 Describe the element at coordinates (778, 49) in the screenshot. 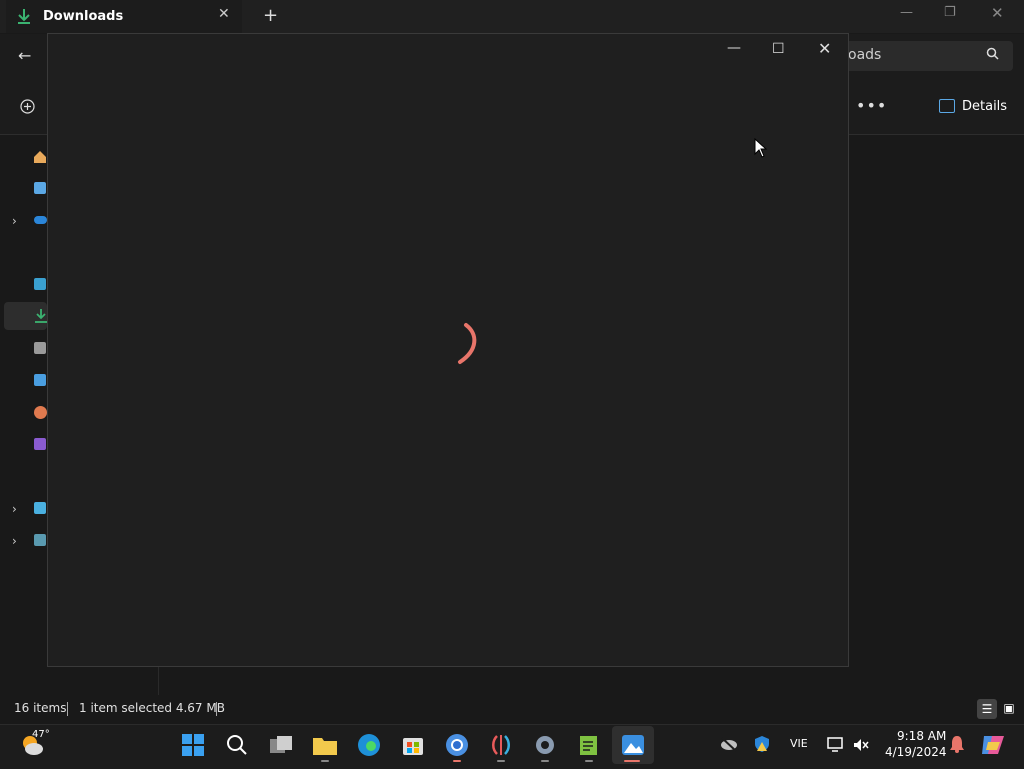

I see `app-maximize-button: ☐` at that location.